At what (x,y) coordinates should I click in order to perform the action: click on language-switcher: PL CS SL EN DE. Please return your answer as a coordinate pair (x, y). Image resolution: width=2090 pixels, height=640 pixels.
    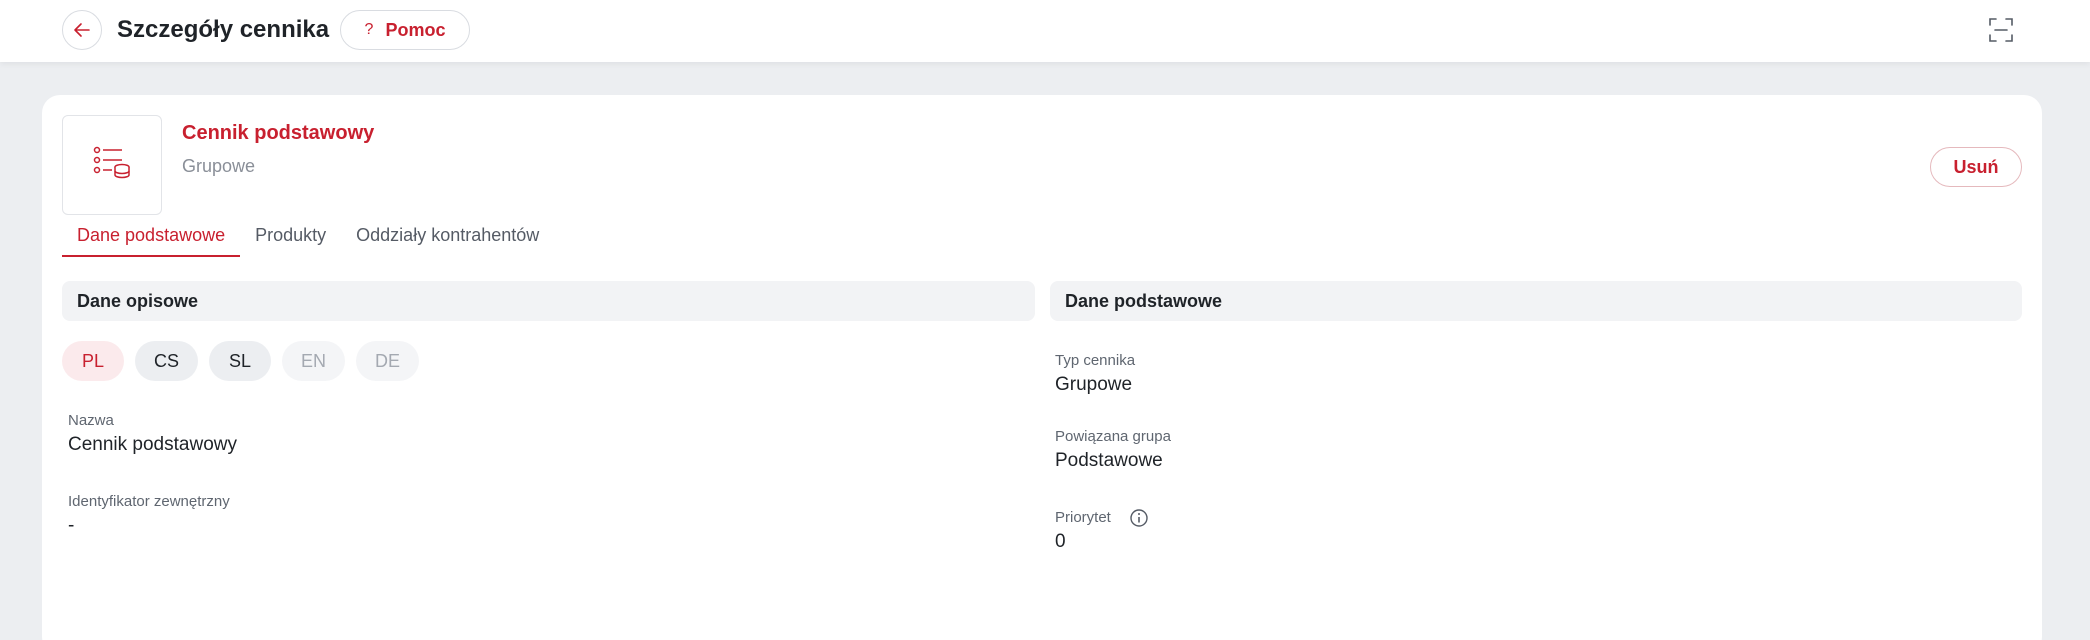
    Looking at the image, I should click on (240, 361).